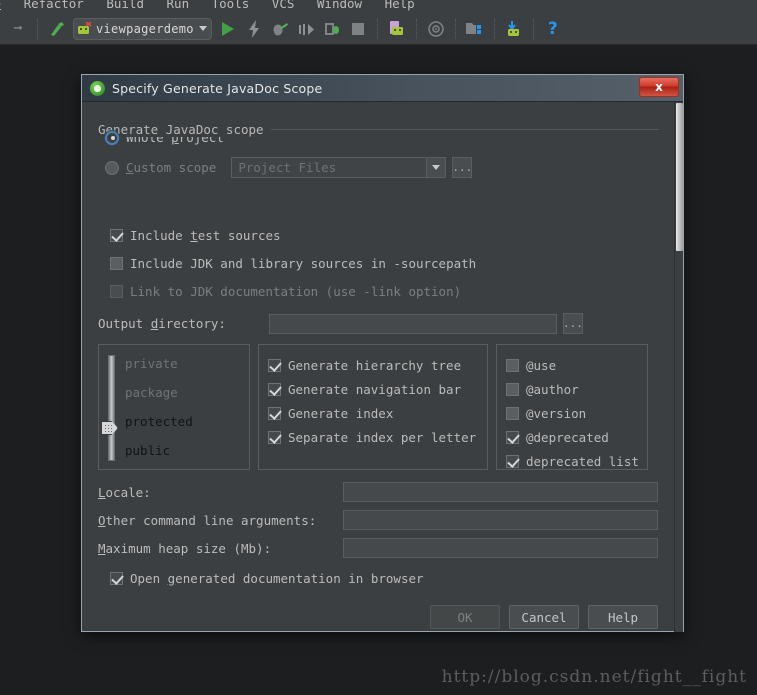 This screenshot has width=757, height=695. I want to click on generate-navigation-bar-row: Generate navigation bar, so click(377, 389).